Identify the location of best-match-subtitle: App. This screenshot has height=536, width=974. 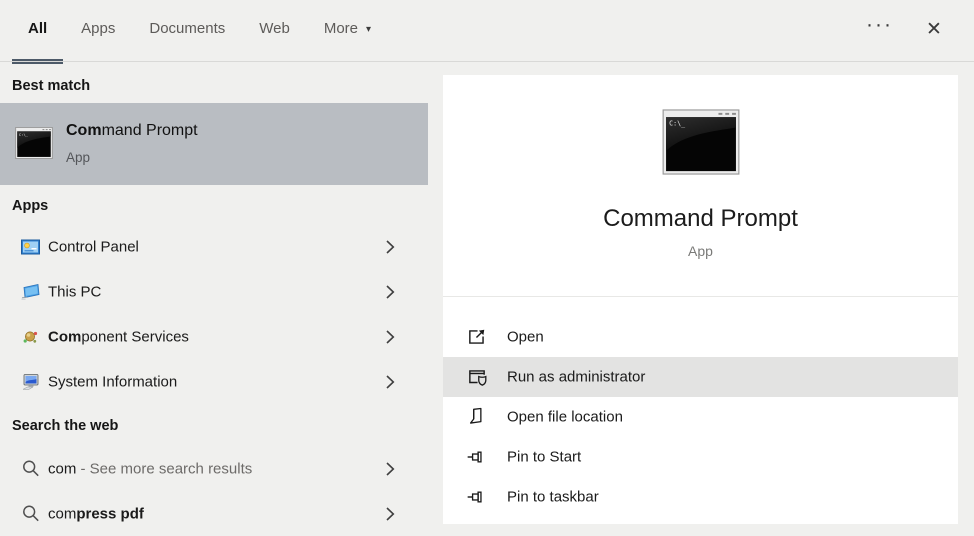
(78, 157).